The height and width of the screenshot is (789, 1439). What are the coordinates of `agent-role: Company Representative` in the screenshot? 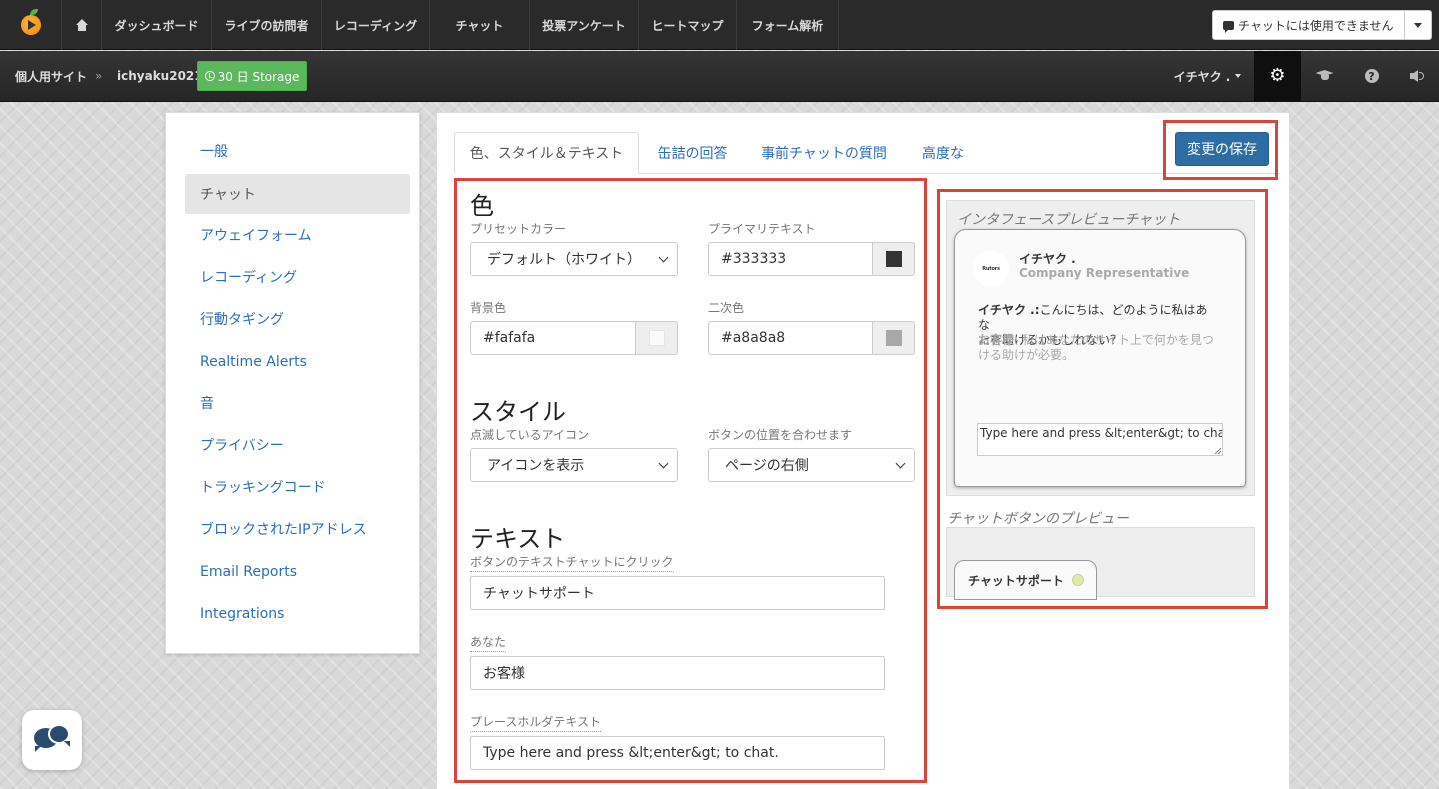 It's located at (1104, 273).